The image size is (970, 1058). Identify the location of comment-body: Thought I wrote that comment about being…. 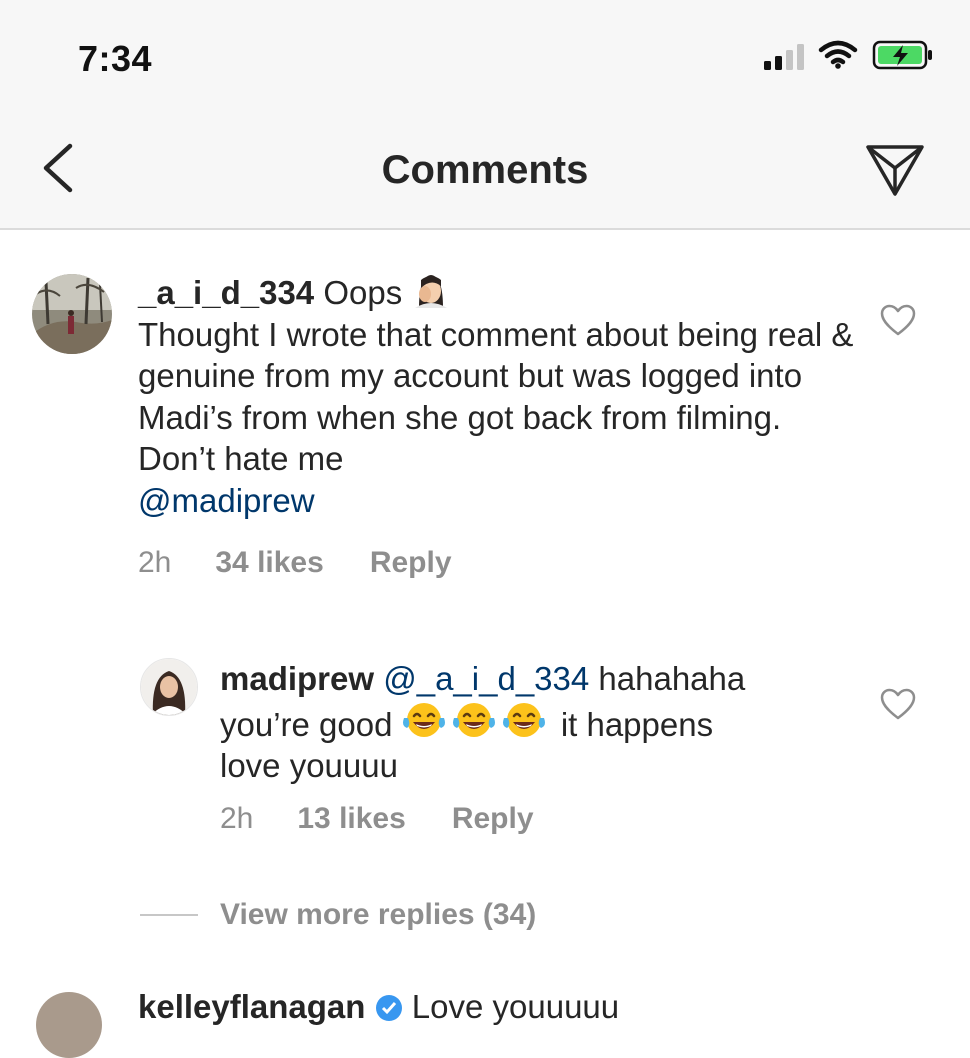
(496, 396).